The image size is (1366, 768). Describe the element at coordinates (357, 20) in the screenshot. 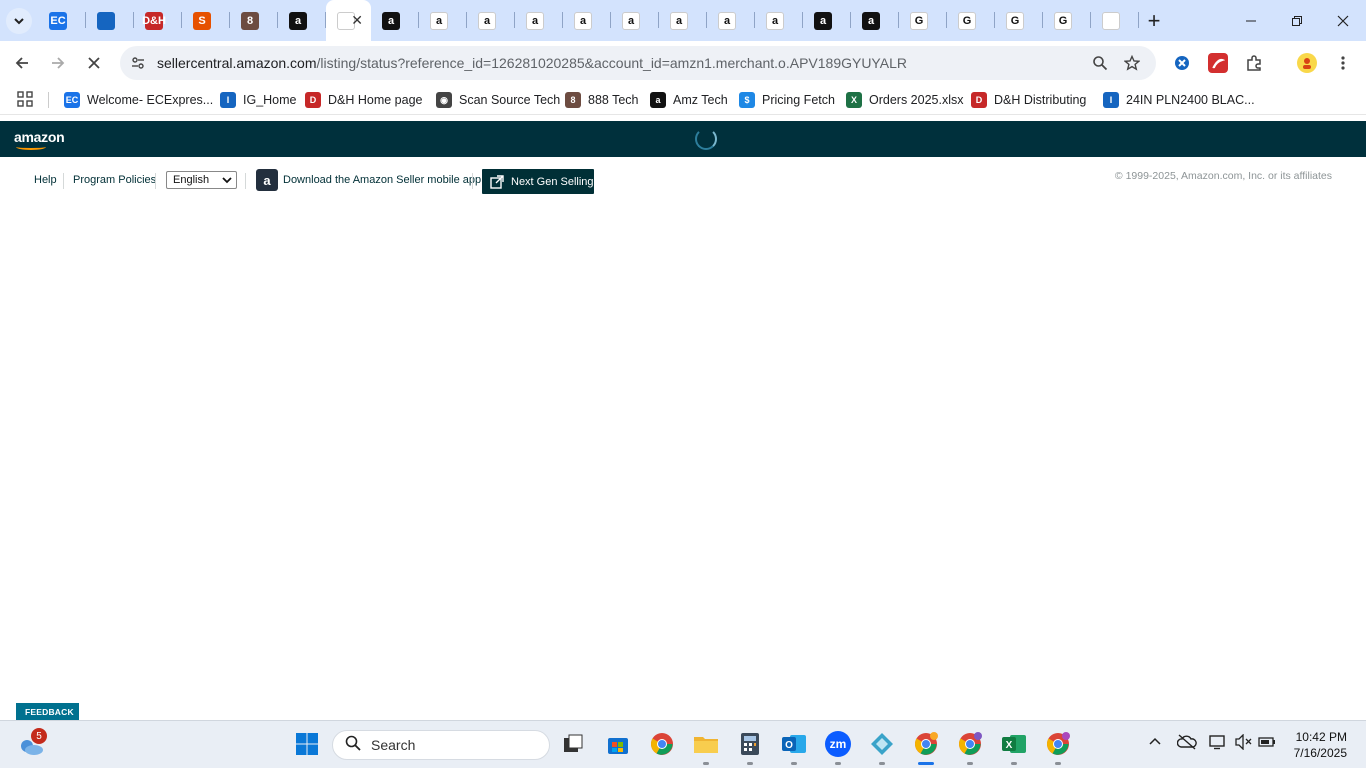

I see `close-tab-icon: ✕` at that location.